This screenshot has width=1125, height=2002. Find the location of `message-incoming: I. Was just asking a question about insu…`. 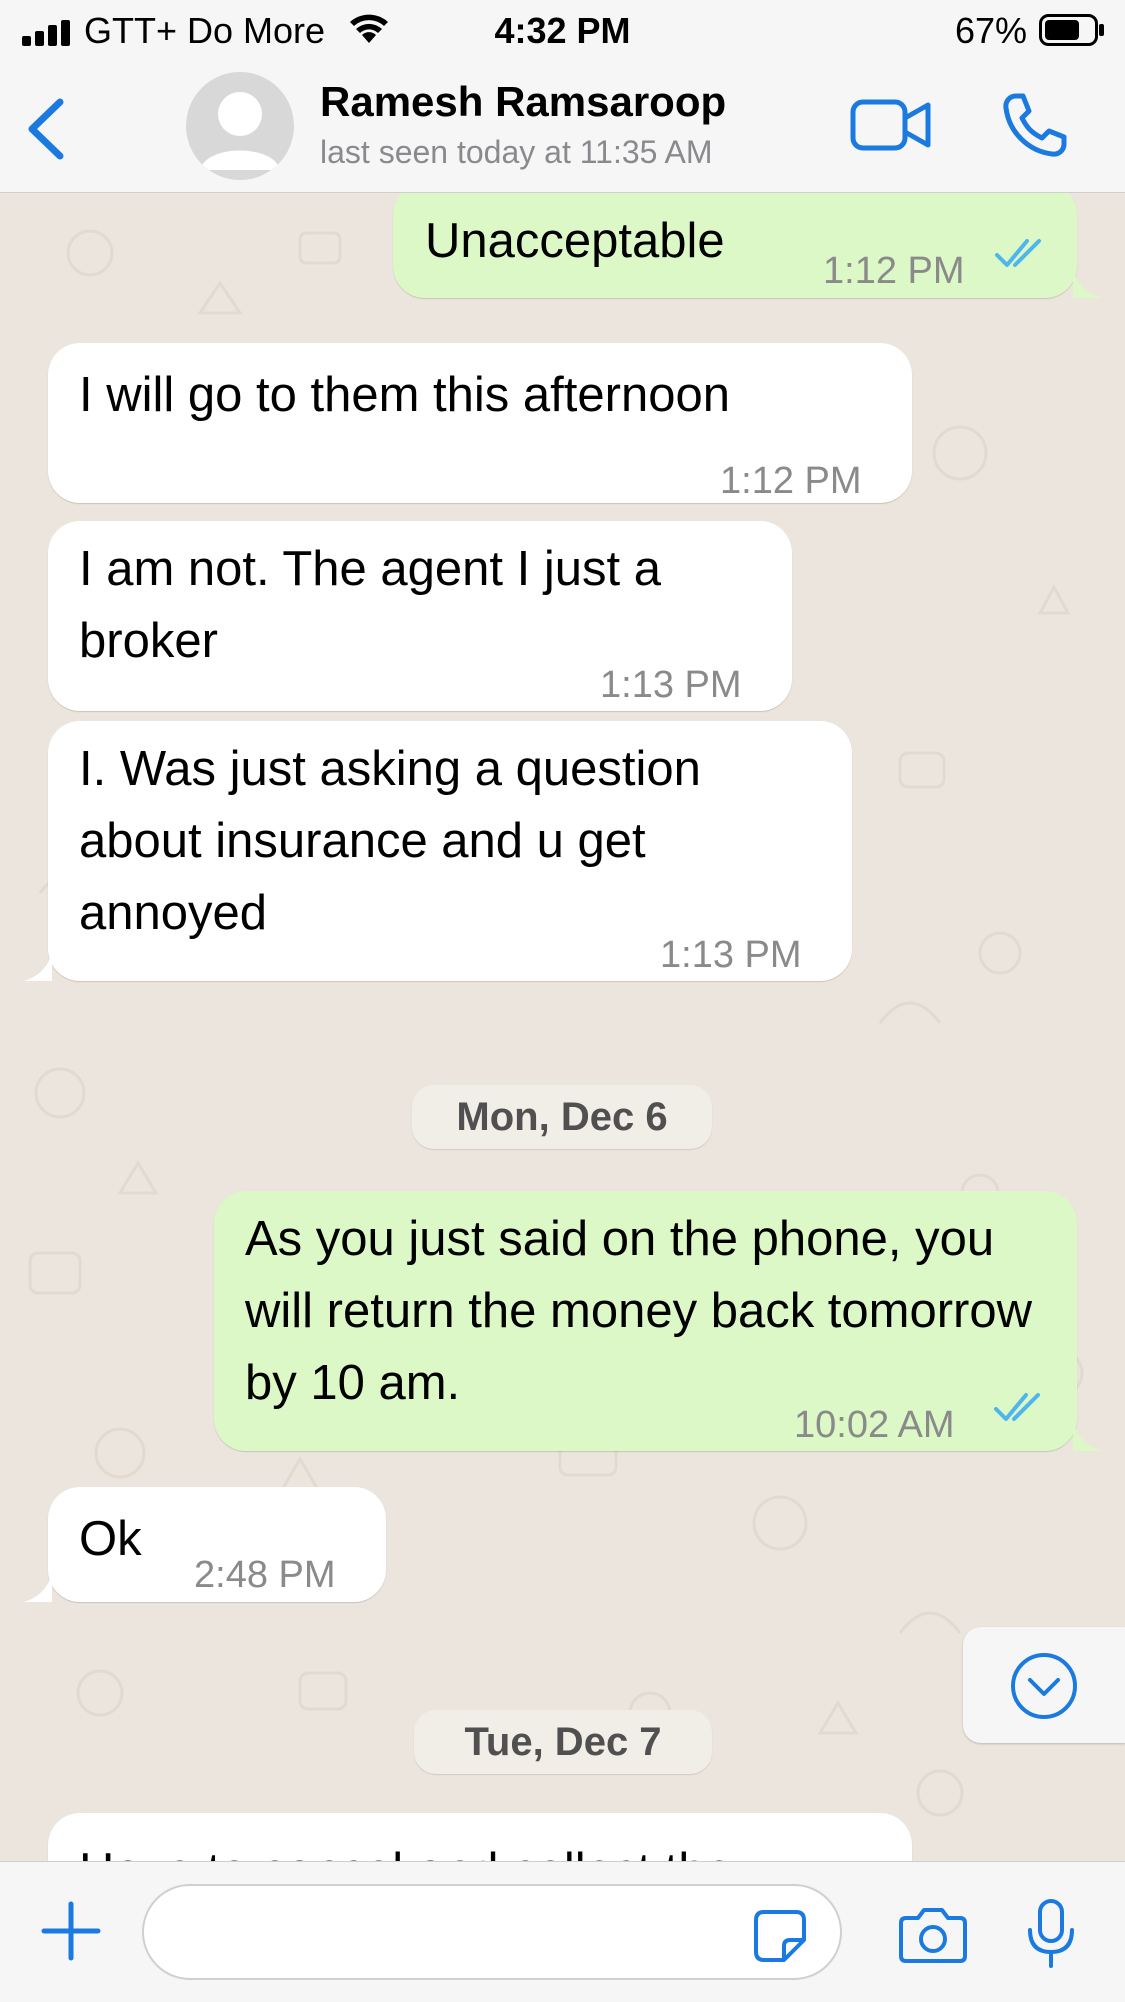

message-incoming: I. Was just asking a question about insu… is located at coordinates (450, 851).